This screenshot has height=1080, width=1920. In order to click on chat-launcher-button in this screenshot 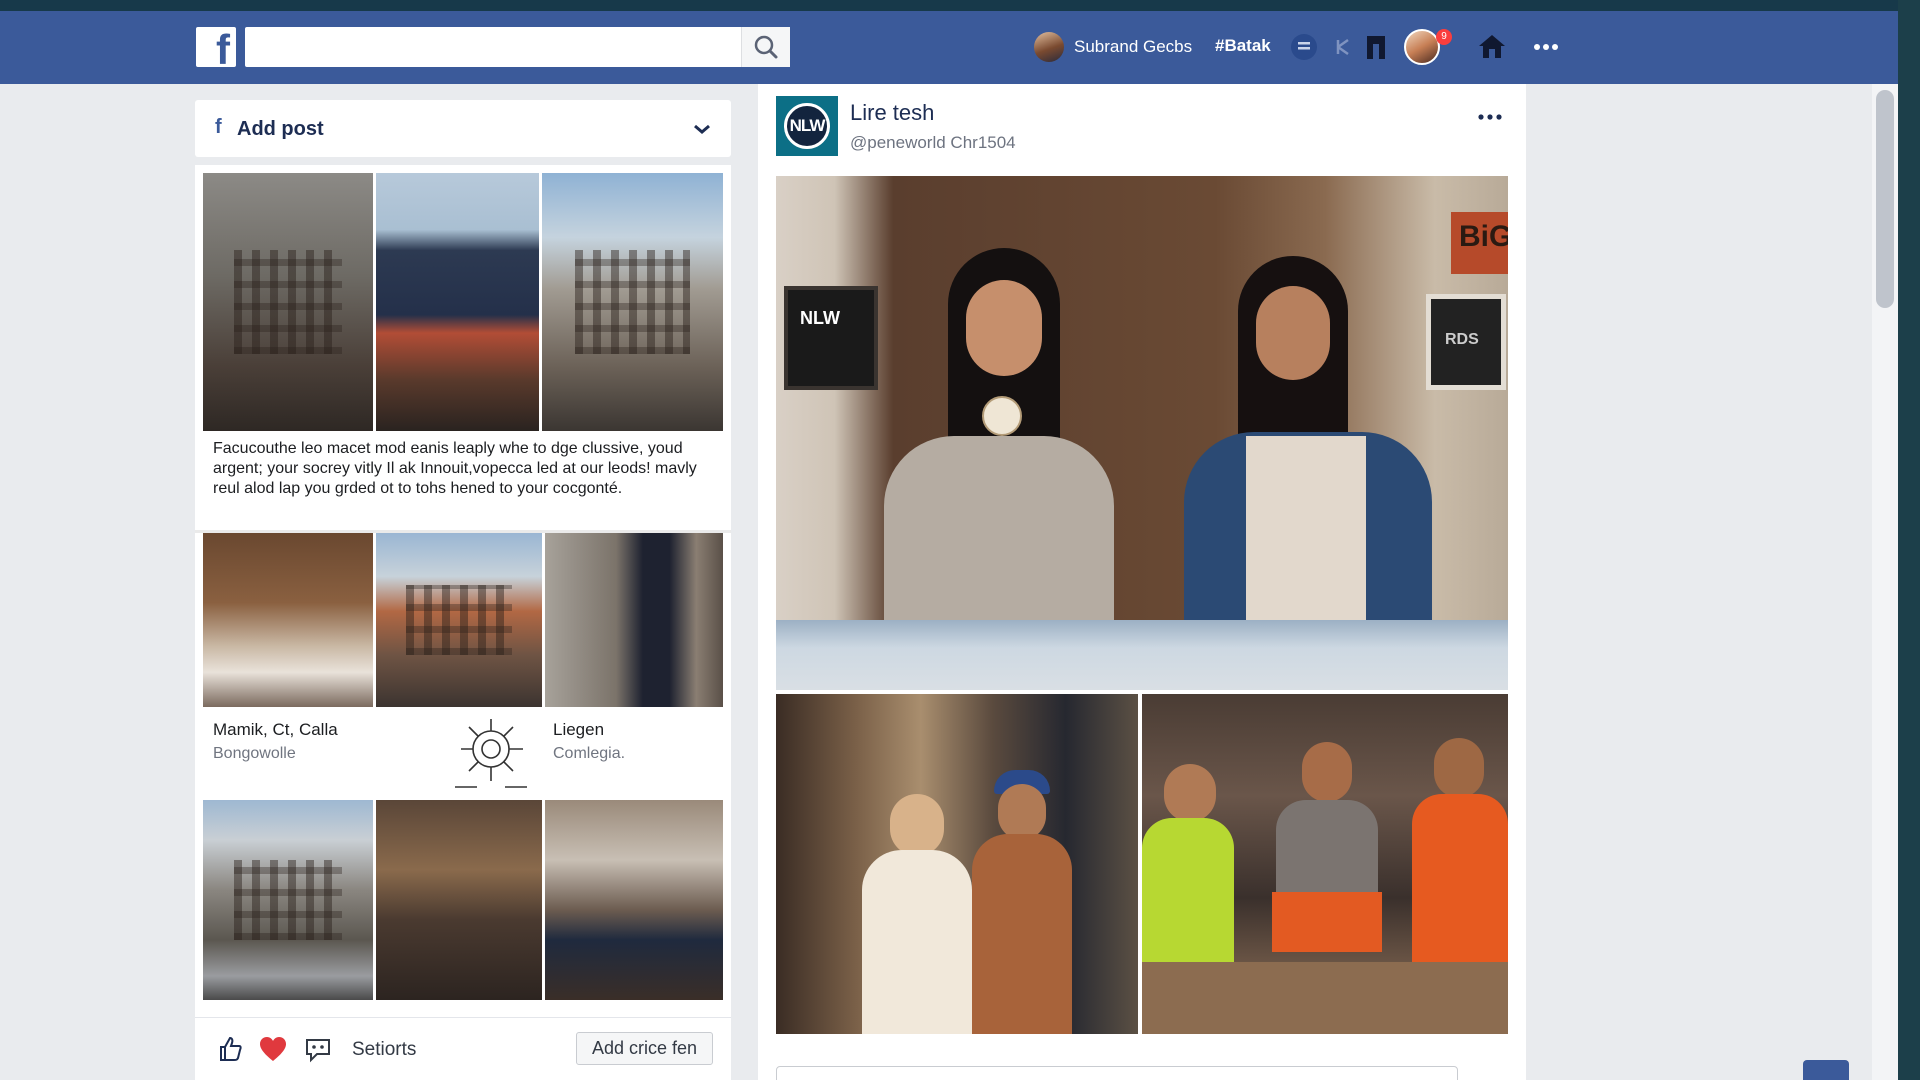, I will do `click(1826, 1070)`.